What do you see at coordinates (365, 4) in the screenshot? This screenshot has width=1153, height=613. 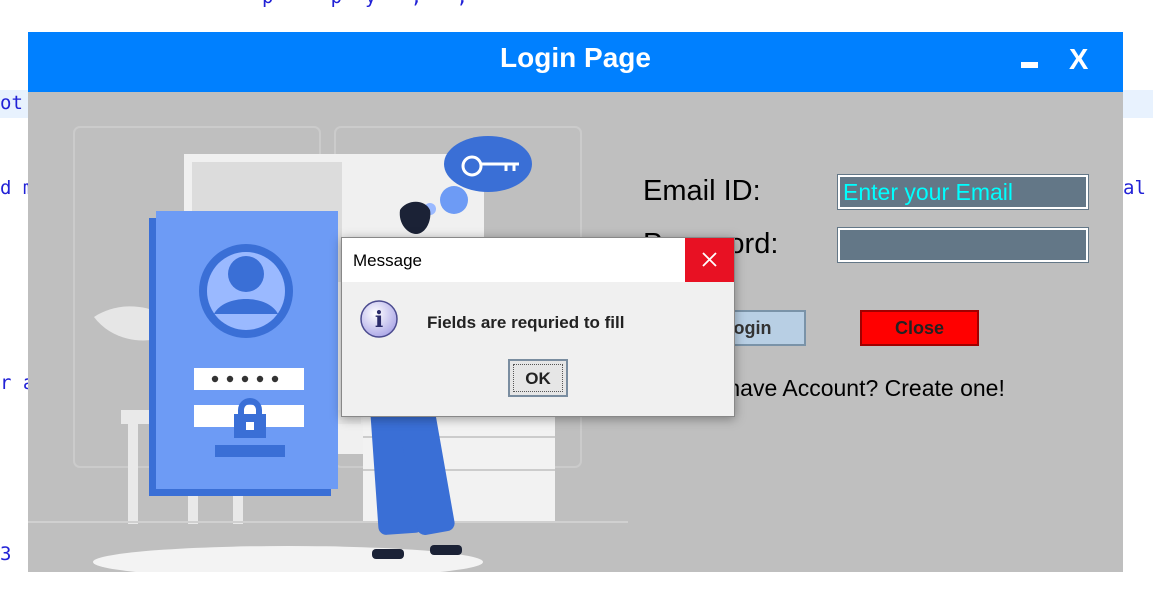 I see `code-line: p p y , ;` at bounding box center [365, 4].